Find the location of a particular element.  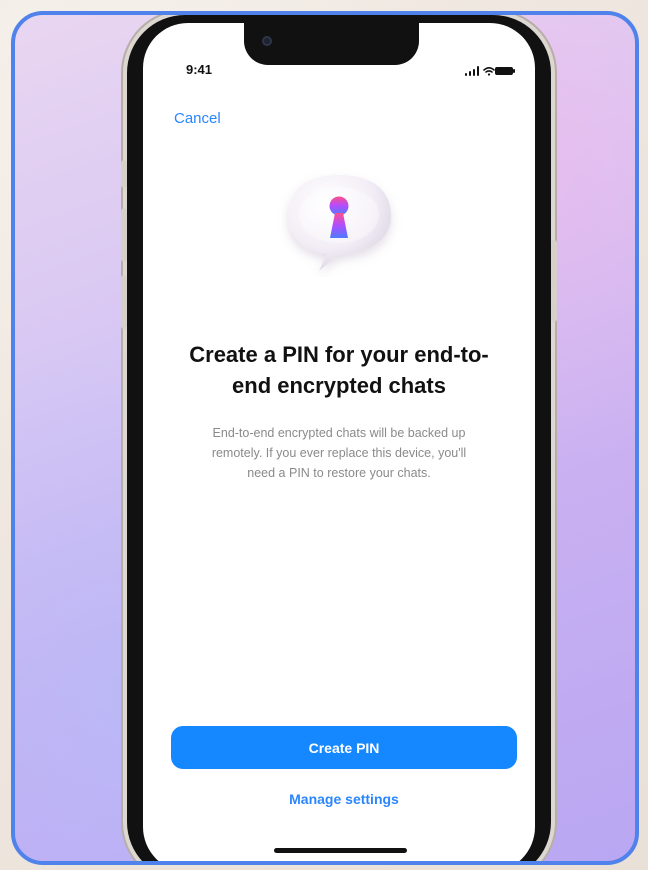

side-button-volume-up is located at coordinates (124, 235).